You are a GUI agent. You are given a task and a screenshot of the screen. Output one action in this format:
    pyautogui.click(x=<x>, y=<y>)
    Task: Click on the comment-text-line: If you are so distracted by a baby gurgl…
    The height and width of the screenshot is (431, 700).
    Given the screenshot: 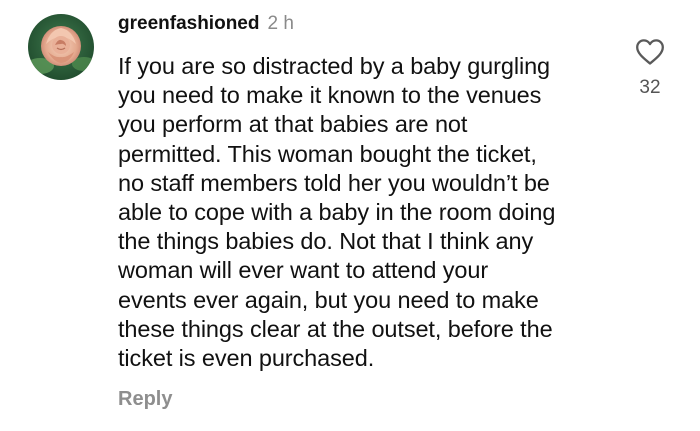 What is the action you would take?
    pyautogui.click(x=334, y=66)
    